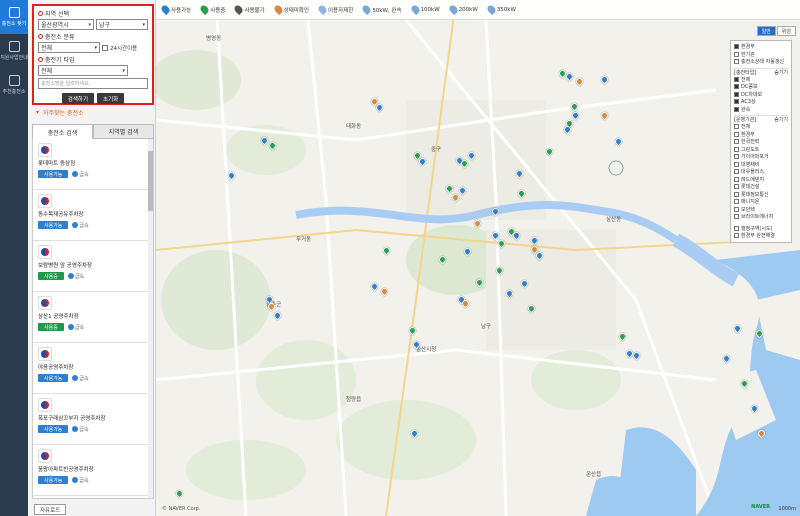 Image resolution: width=800 pixels, height=516 pixels. I want to click on operator-toggle: 숨기기, so click(781, 119).